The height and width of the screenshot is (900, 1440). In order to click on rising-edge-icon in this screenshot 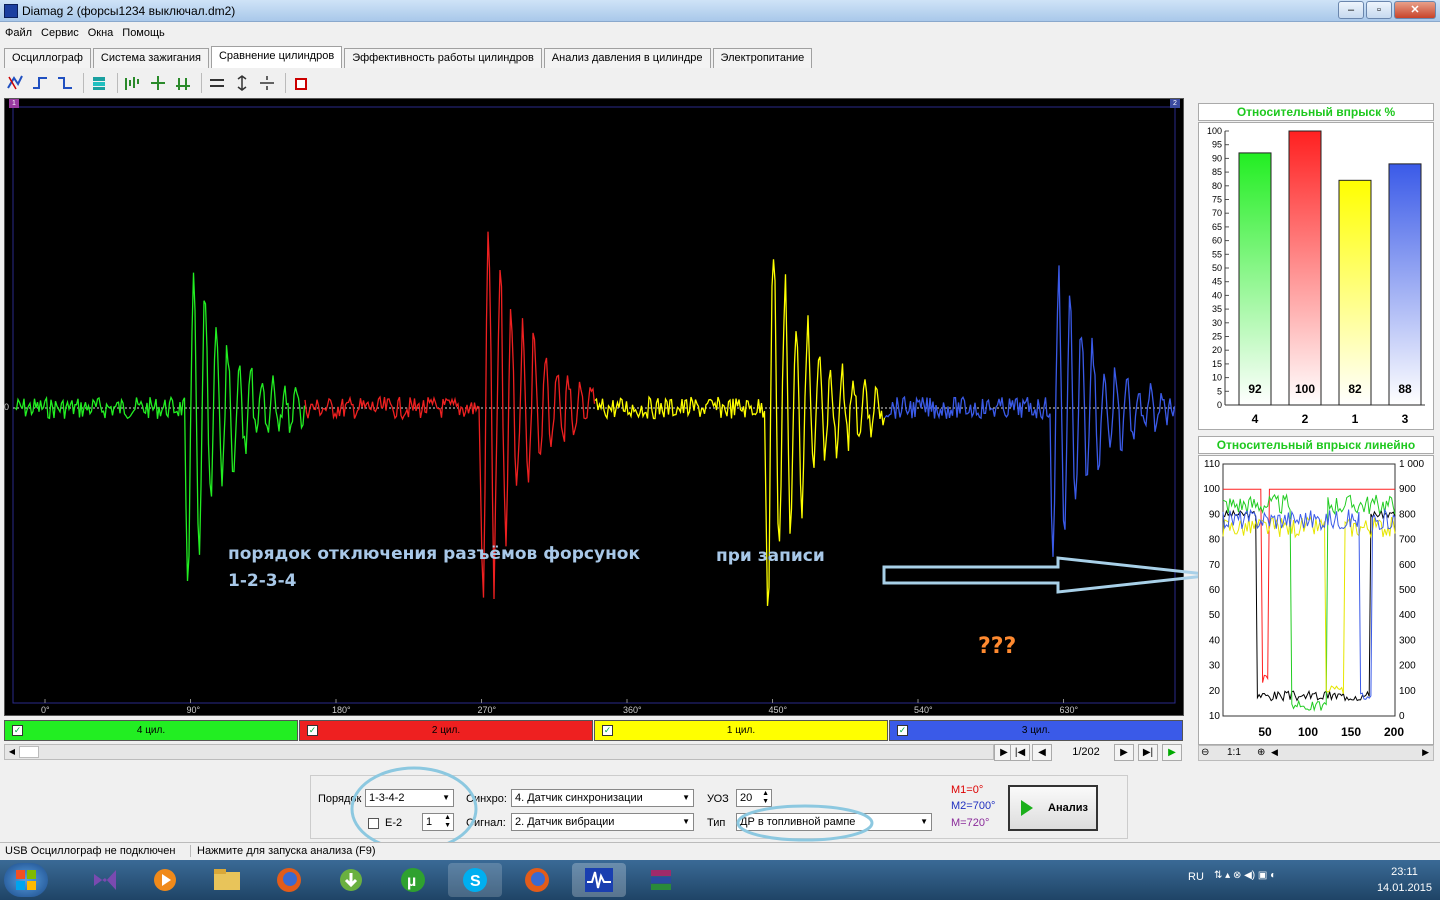, I will do `click(40, 83)`.